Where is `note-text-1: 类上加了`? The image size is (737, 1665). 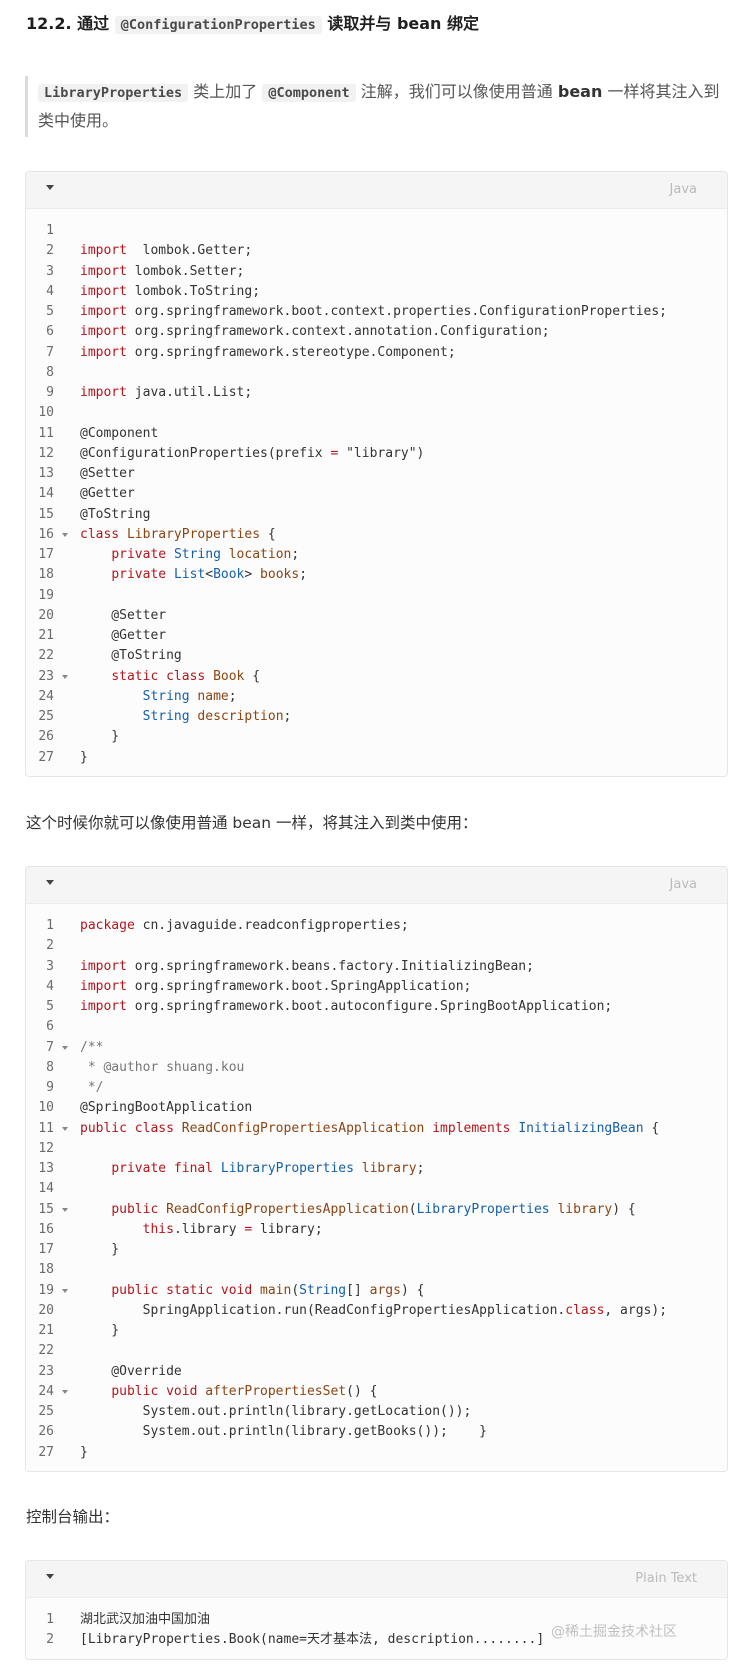 note-text-1: 类上加了 is located at coordinates (225, 91).